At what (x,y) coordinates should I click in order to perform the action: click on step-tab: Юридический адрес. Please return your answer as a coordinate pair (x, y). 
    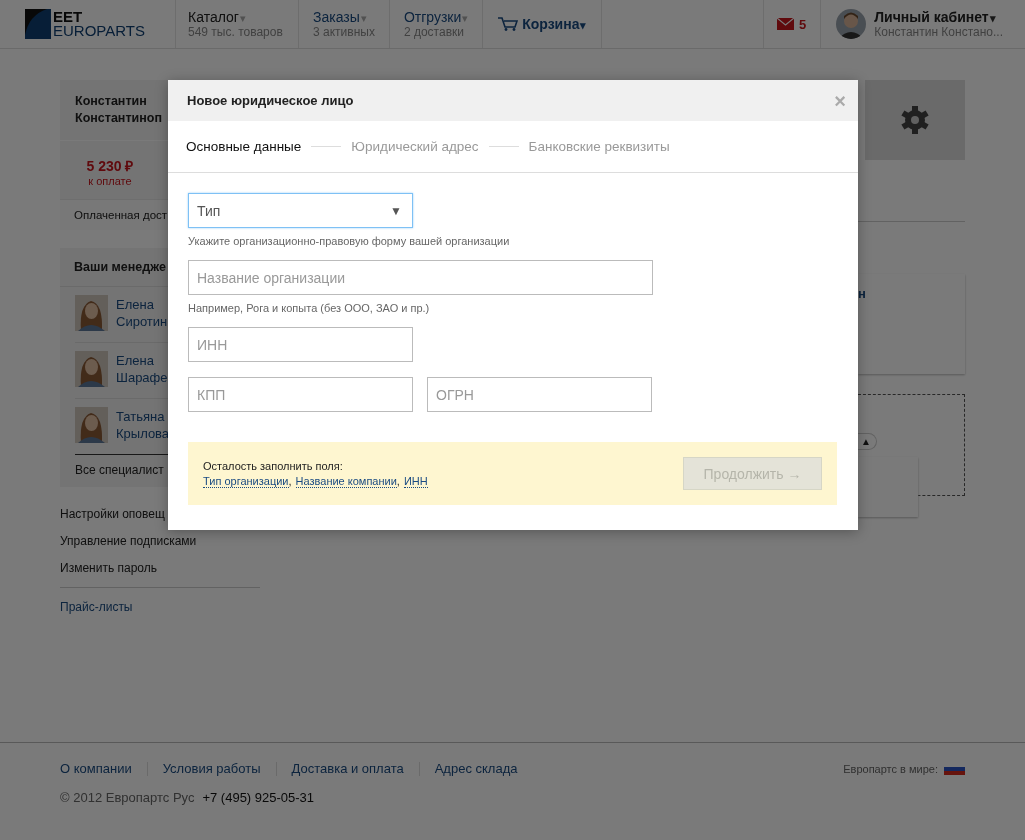
    Looking at the image, I should click on (415, 146).